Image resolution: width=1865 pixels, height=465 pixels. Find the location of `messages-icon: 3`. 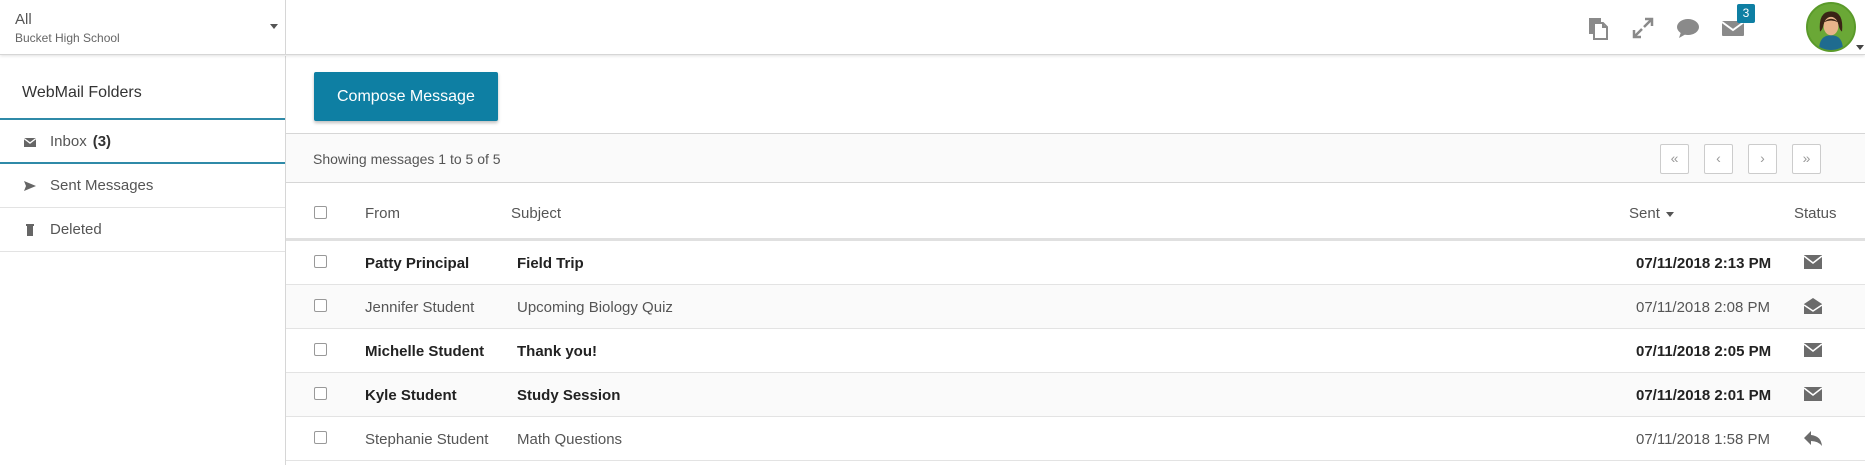

messages-icon: 3 is located at coordinates (1737, 23).